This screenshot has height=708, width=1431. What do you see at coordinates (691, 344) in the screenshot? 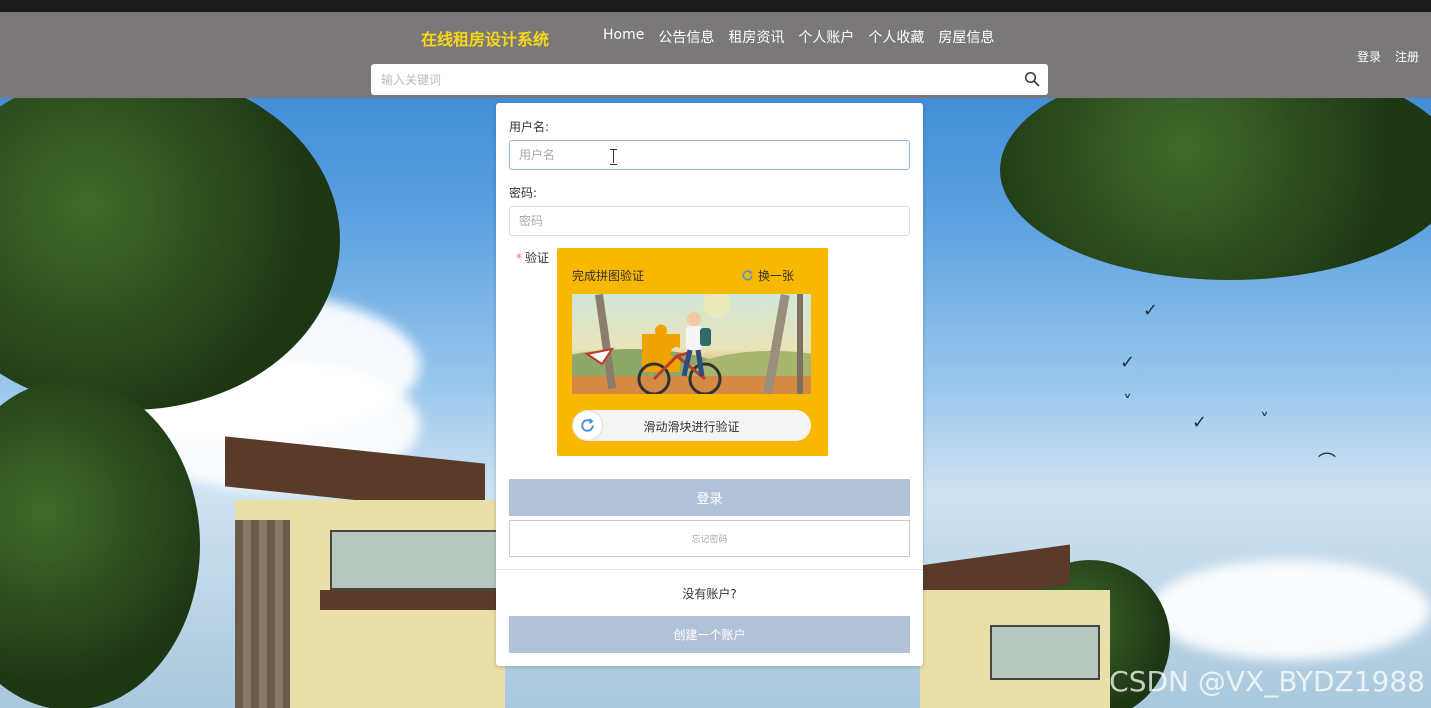
I see `captcha-image` at bounding box center [691, 344].